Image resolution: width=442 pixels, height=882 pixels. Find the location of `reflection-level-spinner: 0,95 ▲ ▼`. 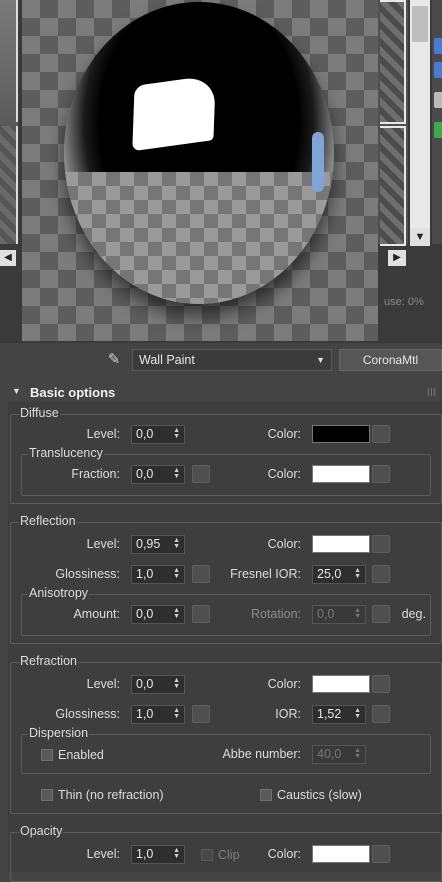

reflection-level-spinner: 0,95 ▲ ▼ is located at coordinates (158, 544).